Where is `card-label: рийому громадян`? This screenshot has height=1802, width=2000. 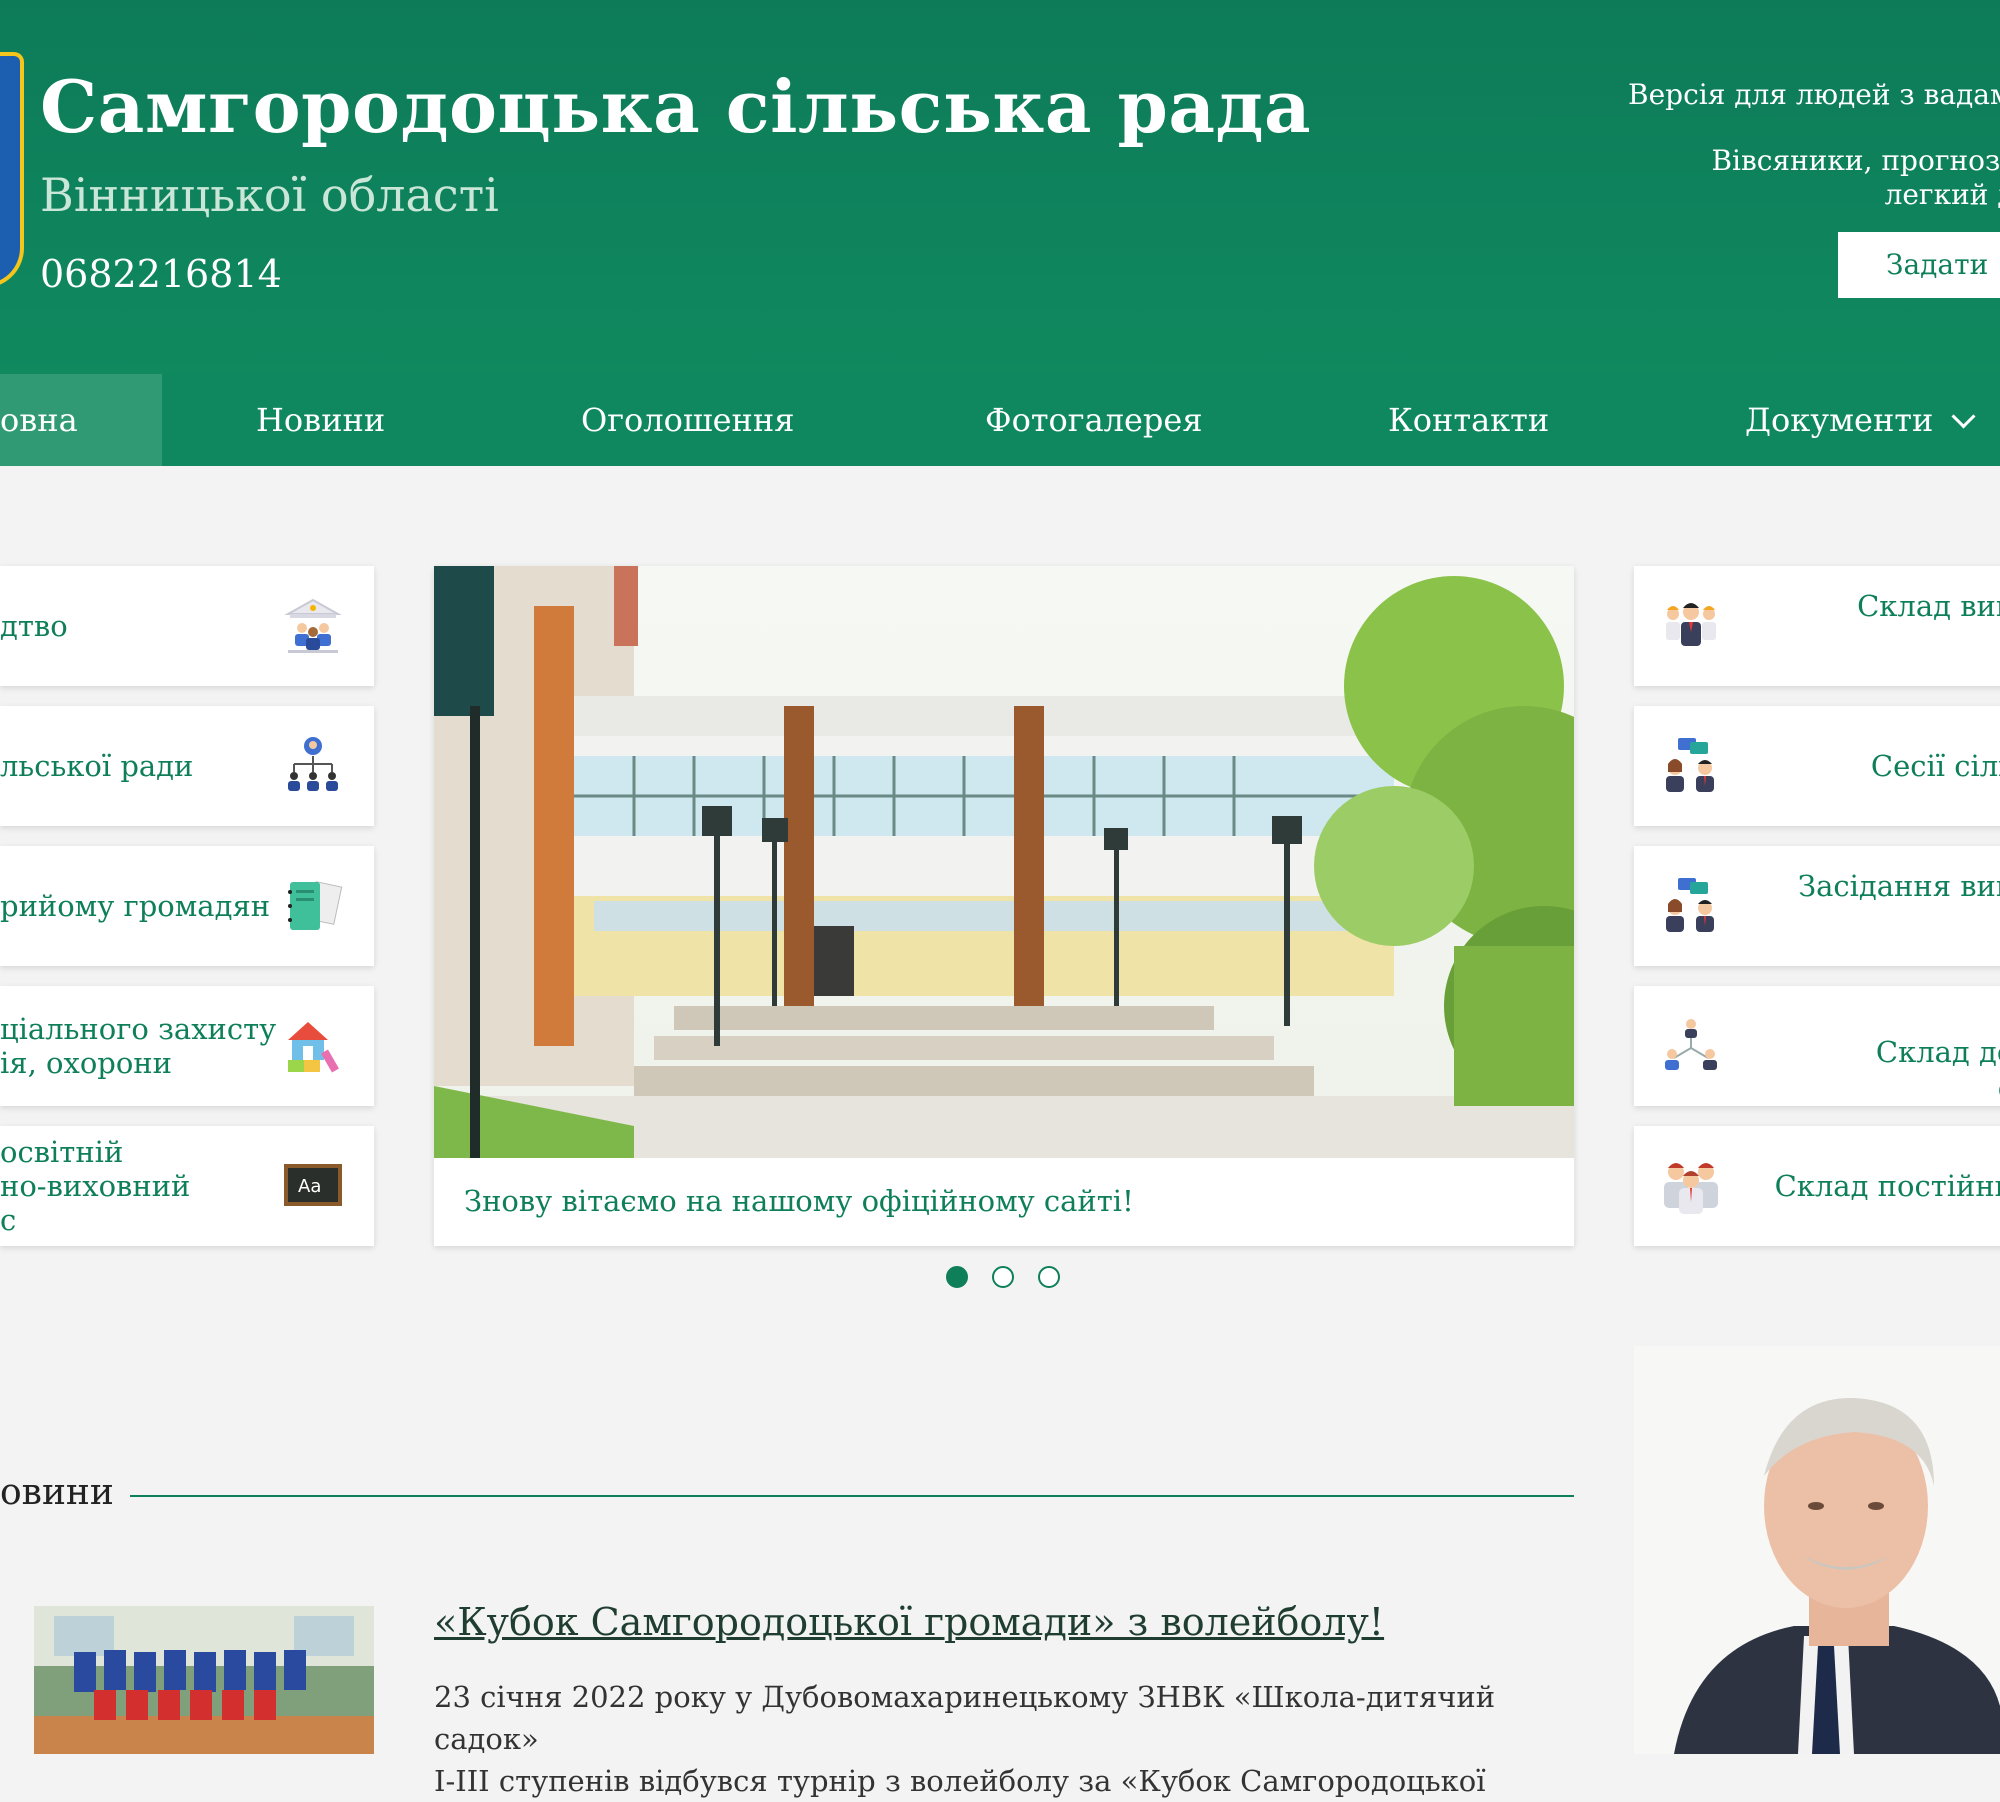 card-label: рийому громадян is located at coordinates (135, 906).